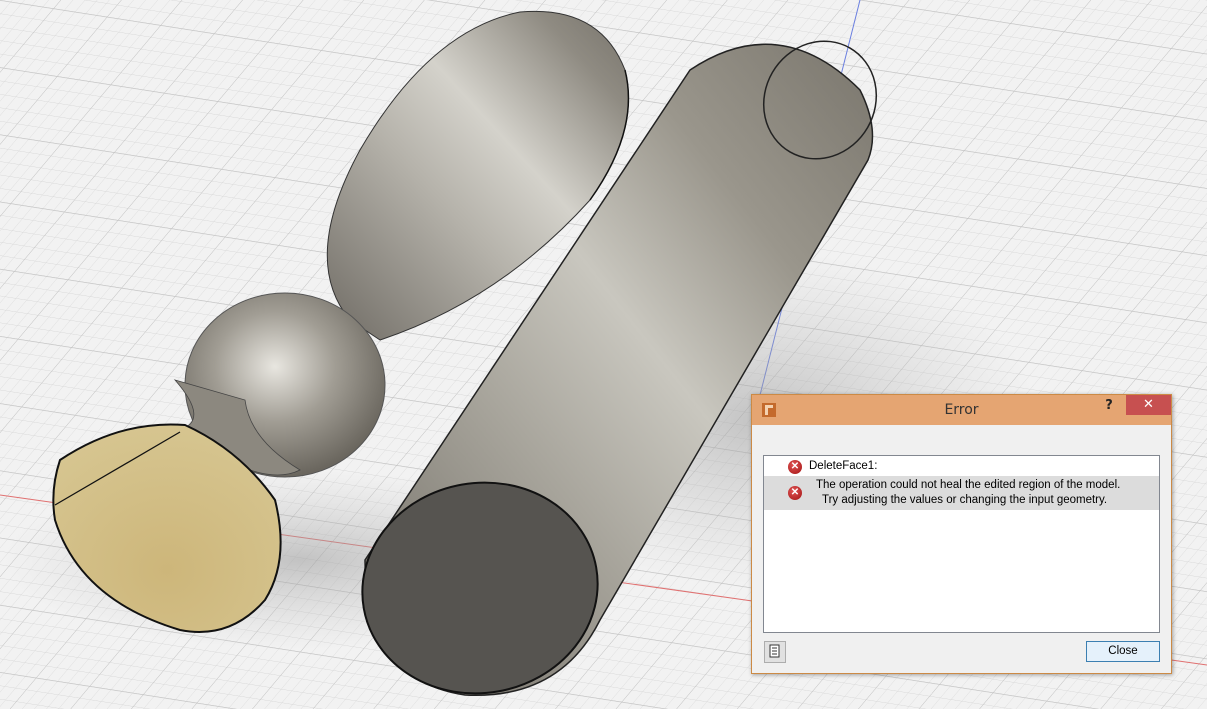 The height and width of the screenshot is (709, 1207). I want to click on help-button: ?, so click(1109, 407).